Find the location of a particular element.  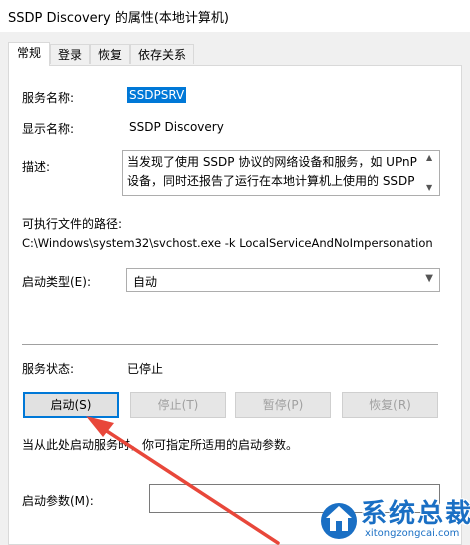

house-logo-icon is located at coordinates (339, 521).